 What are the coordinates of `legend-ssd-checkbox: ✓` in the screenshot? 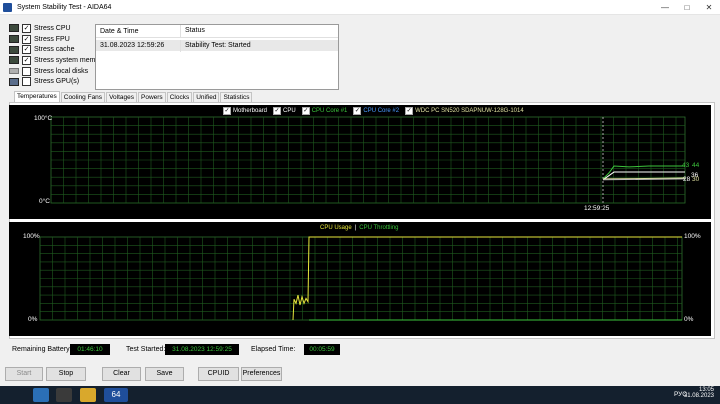 It's located at (409, 111).